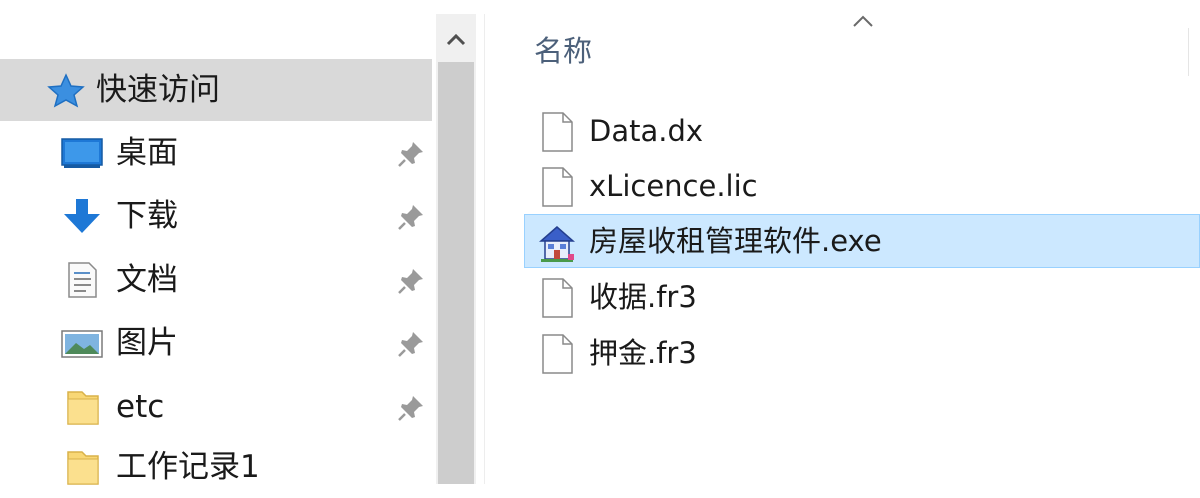  I want to click on download-arrow-icon, so click(82, 216).